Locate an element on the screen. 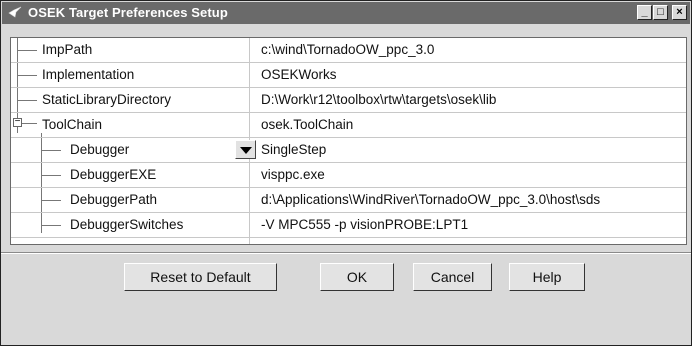 Image resolution: width=692 pixels, height=346 pixels. minimize-button: _ is located at coordinates (644, 12).